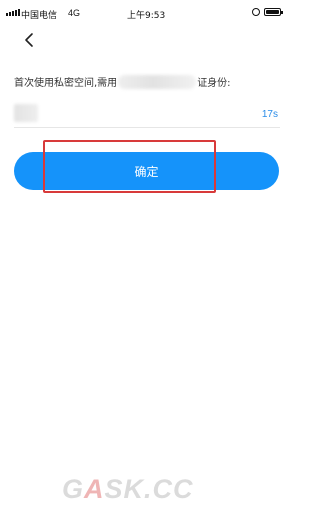  Describe the element at coordinates (74, 13) in the screenshot. I see `network-type: 4G` at that location.